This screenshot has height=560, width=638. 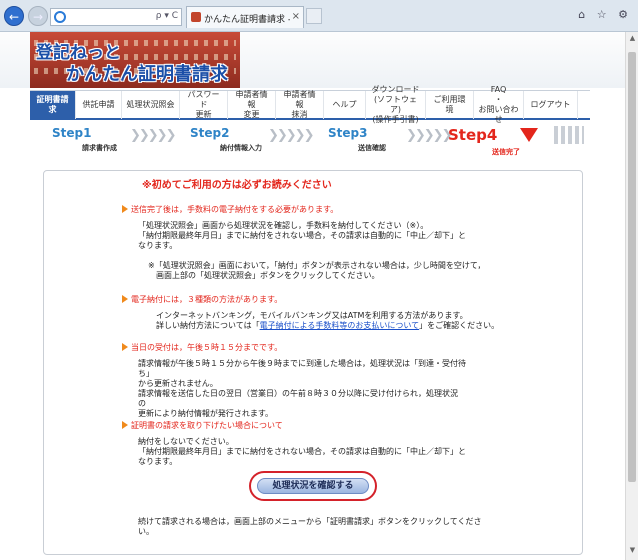 I want to click on step-2-label: 納付情報入力, so click(x=241, y=148).